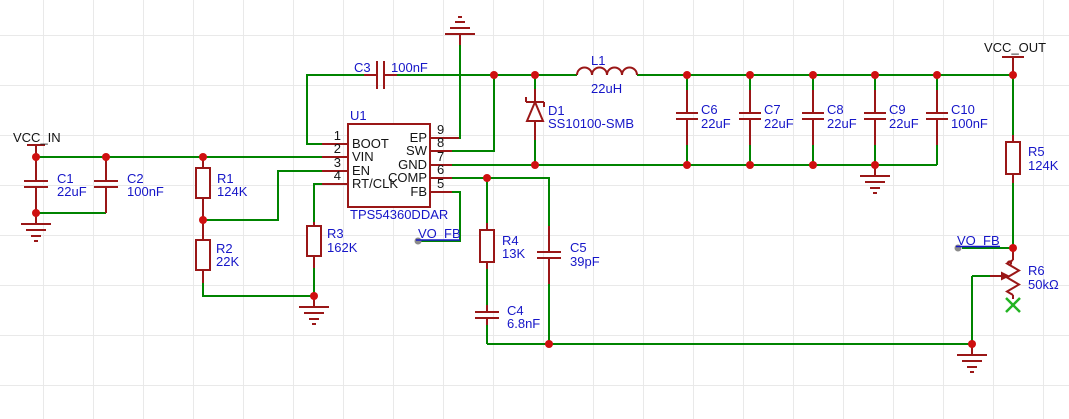 The height and width of the screenshot is (419, 1069). Describe the element at coordinates (36, 185) in the screenshot. I see `capacitor-c1` at that location.